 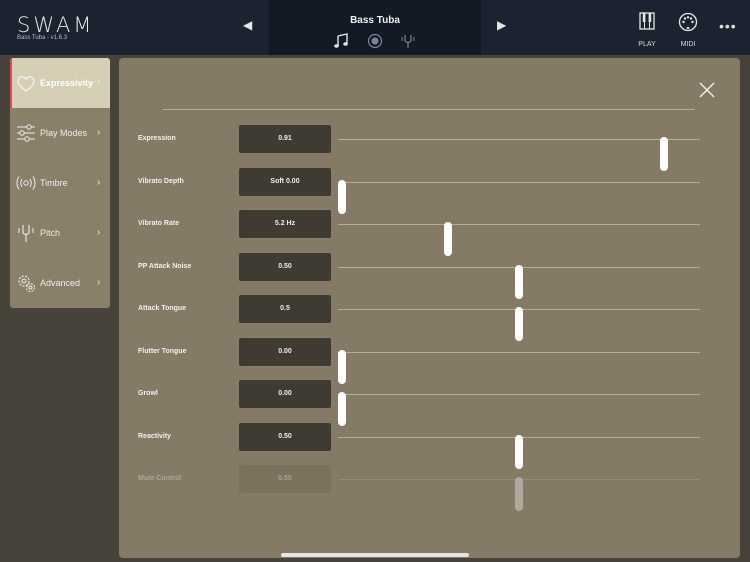 What do you see at coordinates (285, 139) in the screenshot?
I see `param-value-box: 0.91` at bounding box center [285, 139].